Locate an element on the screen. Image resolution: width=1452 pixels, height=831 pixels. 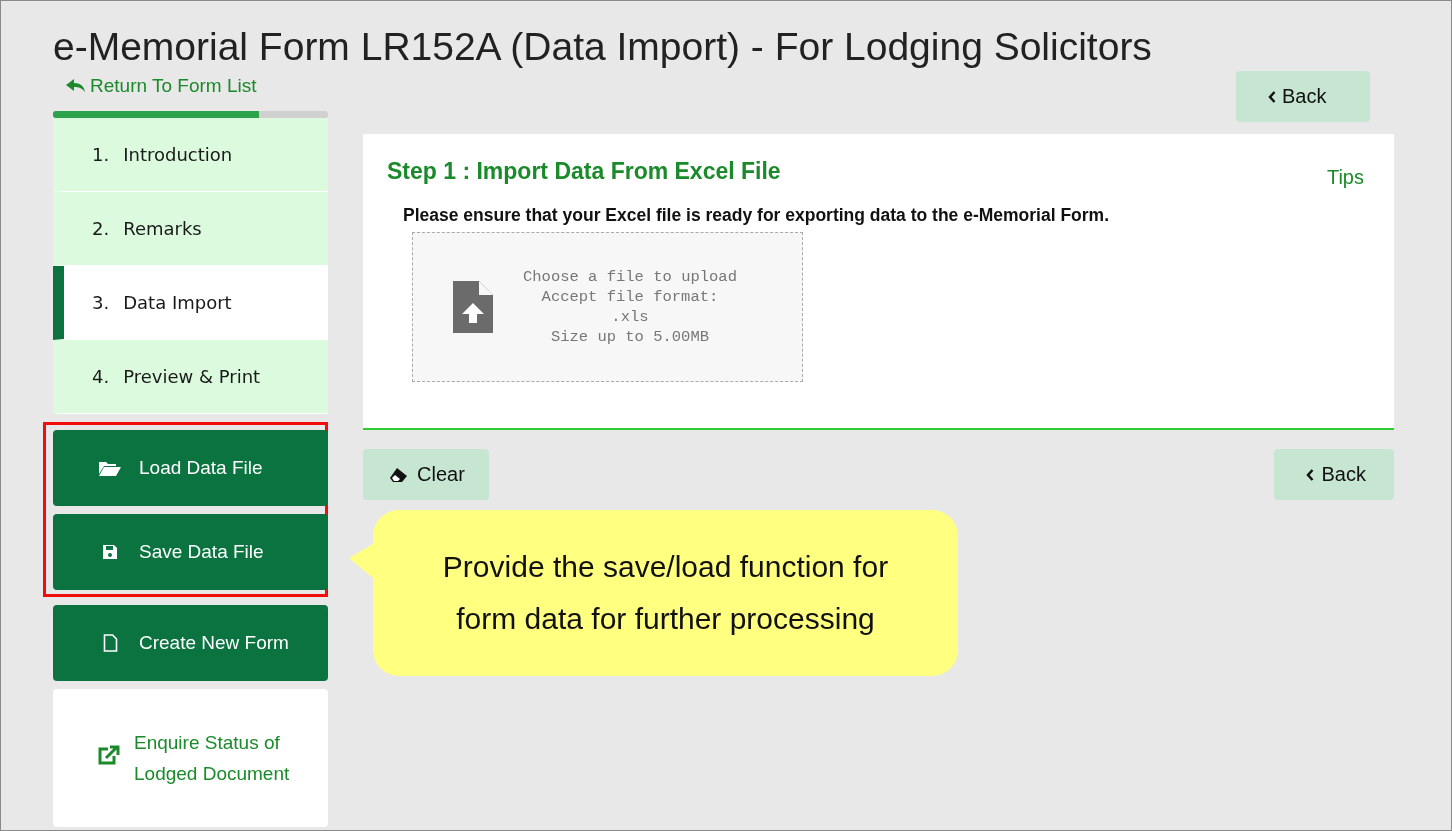
save-icon is located at coordinates (110, 552).